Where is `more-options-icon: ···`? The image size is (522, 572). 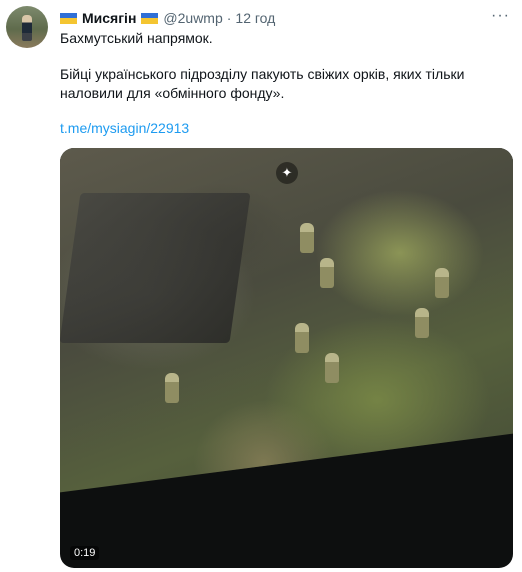
more-options-icon: ··· is located at coordinates (500, 16).